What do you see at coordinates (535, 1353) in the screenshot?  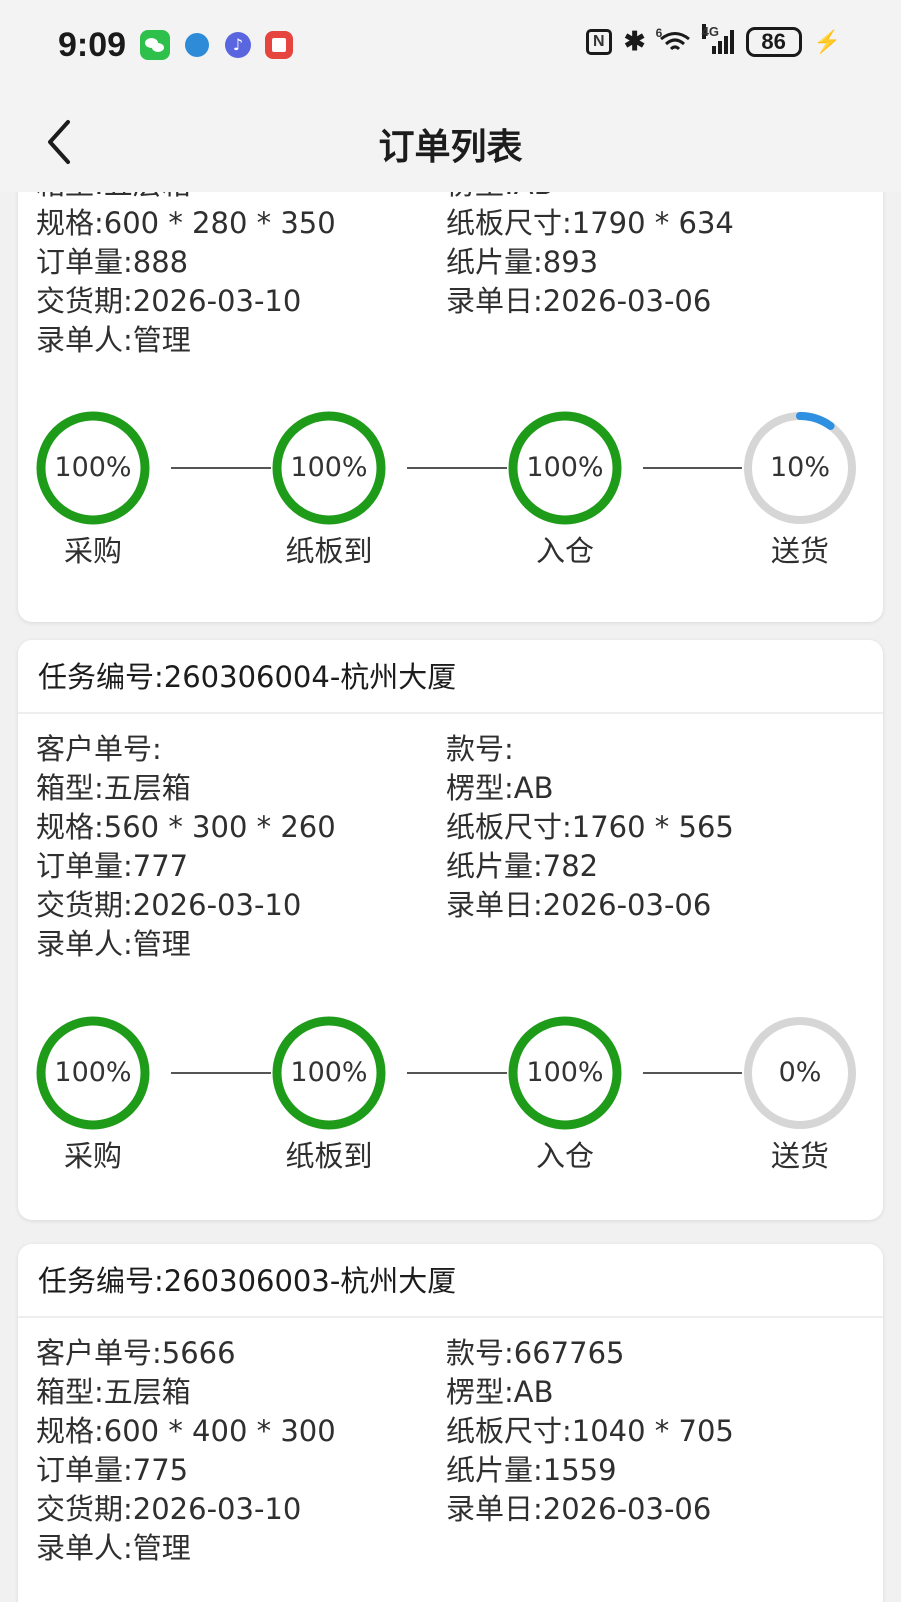 I see `field-style-no: 款号:667765` at bounding box center [535, 1353].